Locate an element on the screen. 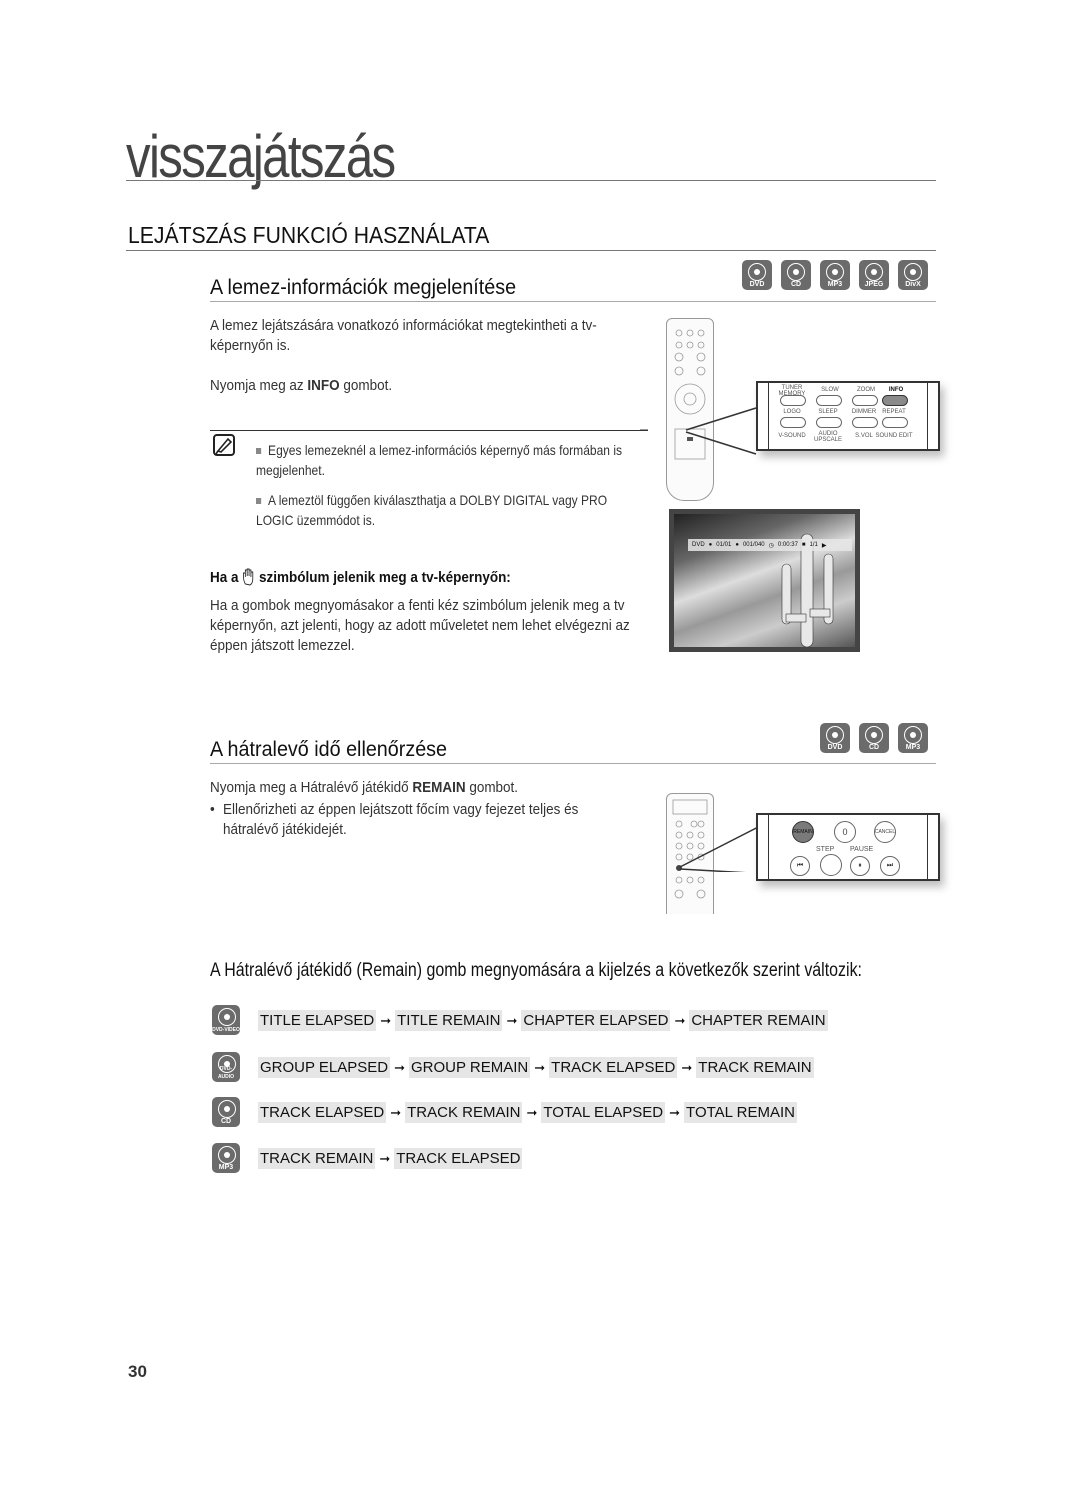 This screenshot has width=1080, height=1492. sequence-item: GROUP ELAPSED is located at coordinates (324, 1067).